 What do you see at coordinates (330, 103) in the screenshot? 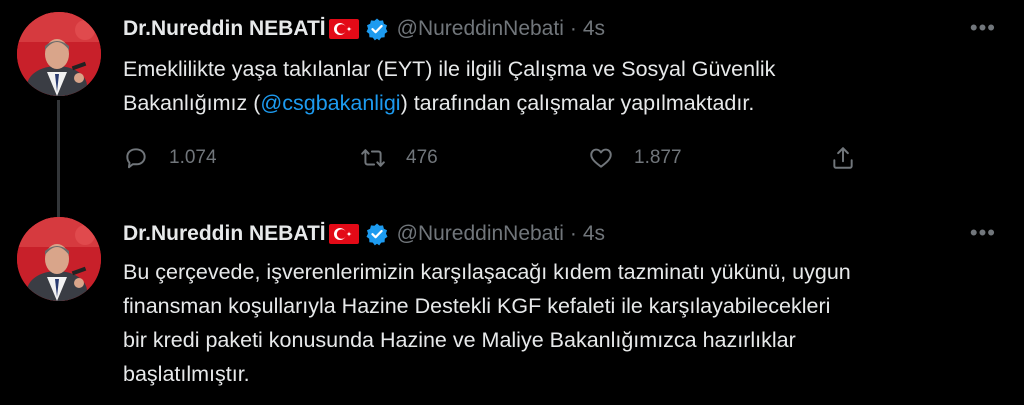
I see `mention-link: @csgbakanligi` at bounding box center [330, 103].